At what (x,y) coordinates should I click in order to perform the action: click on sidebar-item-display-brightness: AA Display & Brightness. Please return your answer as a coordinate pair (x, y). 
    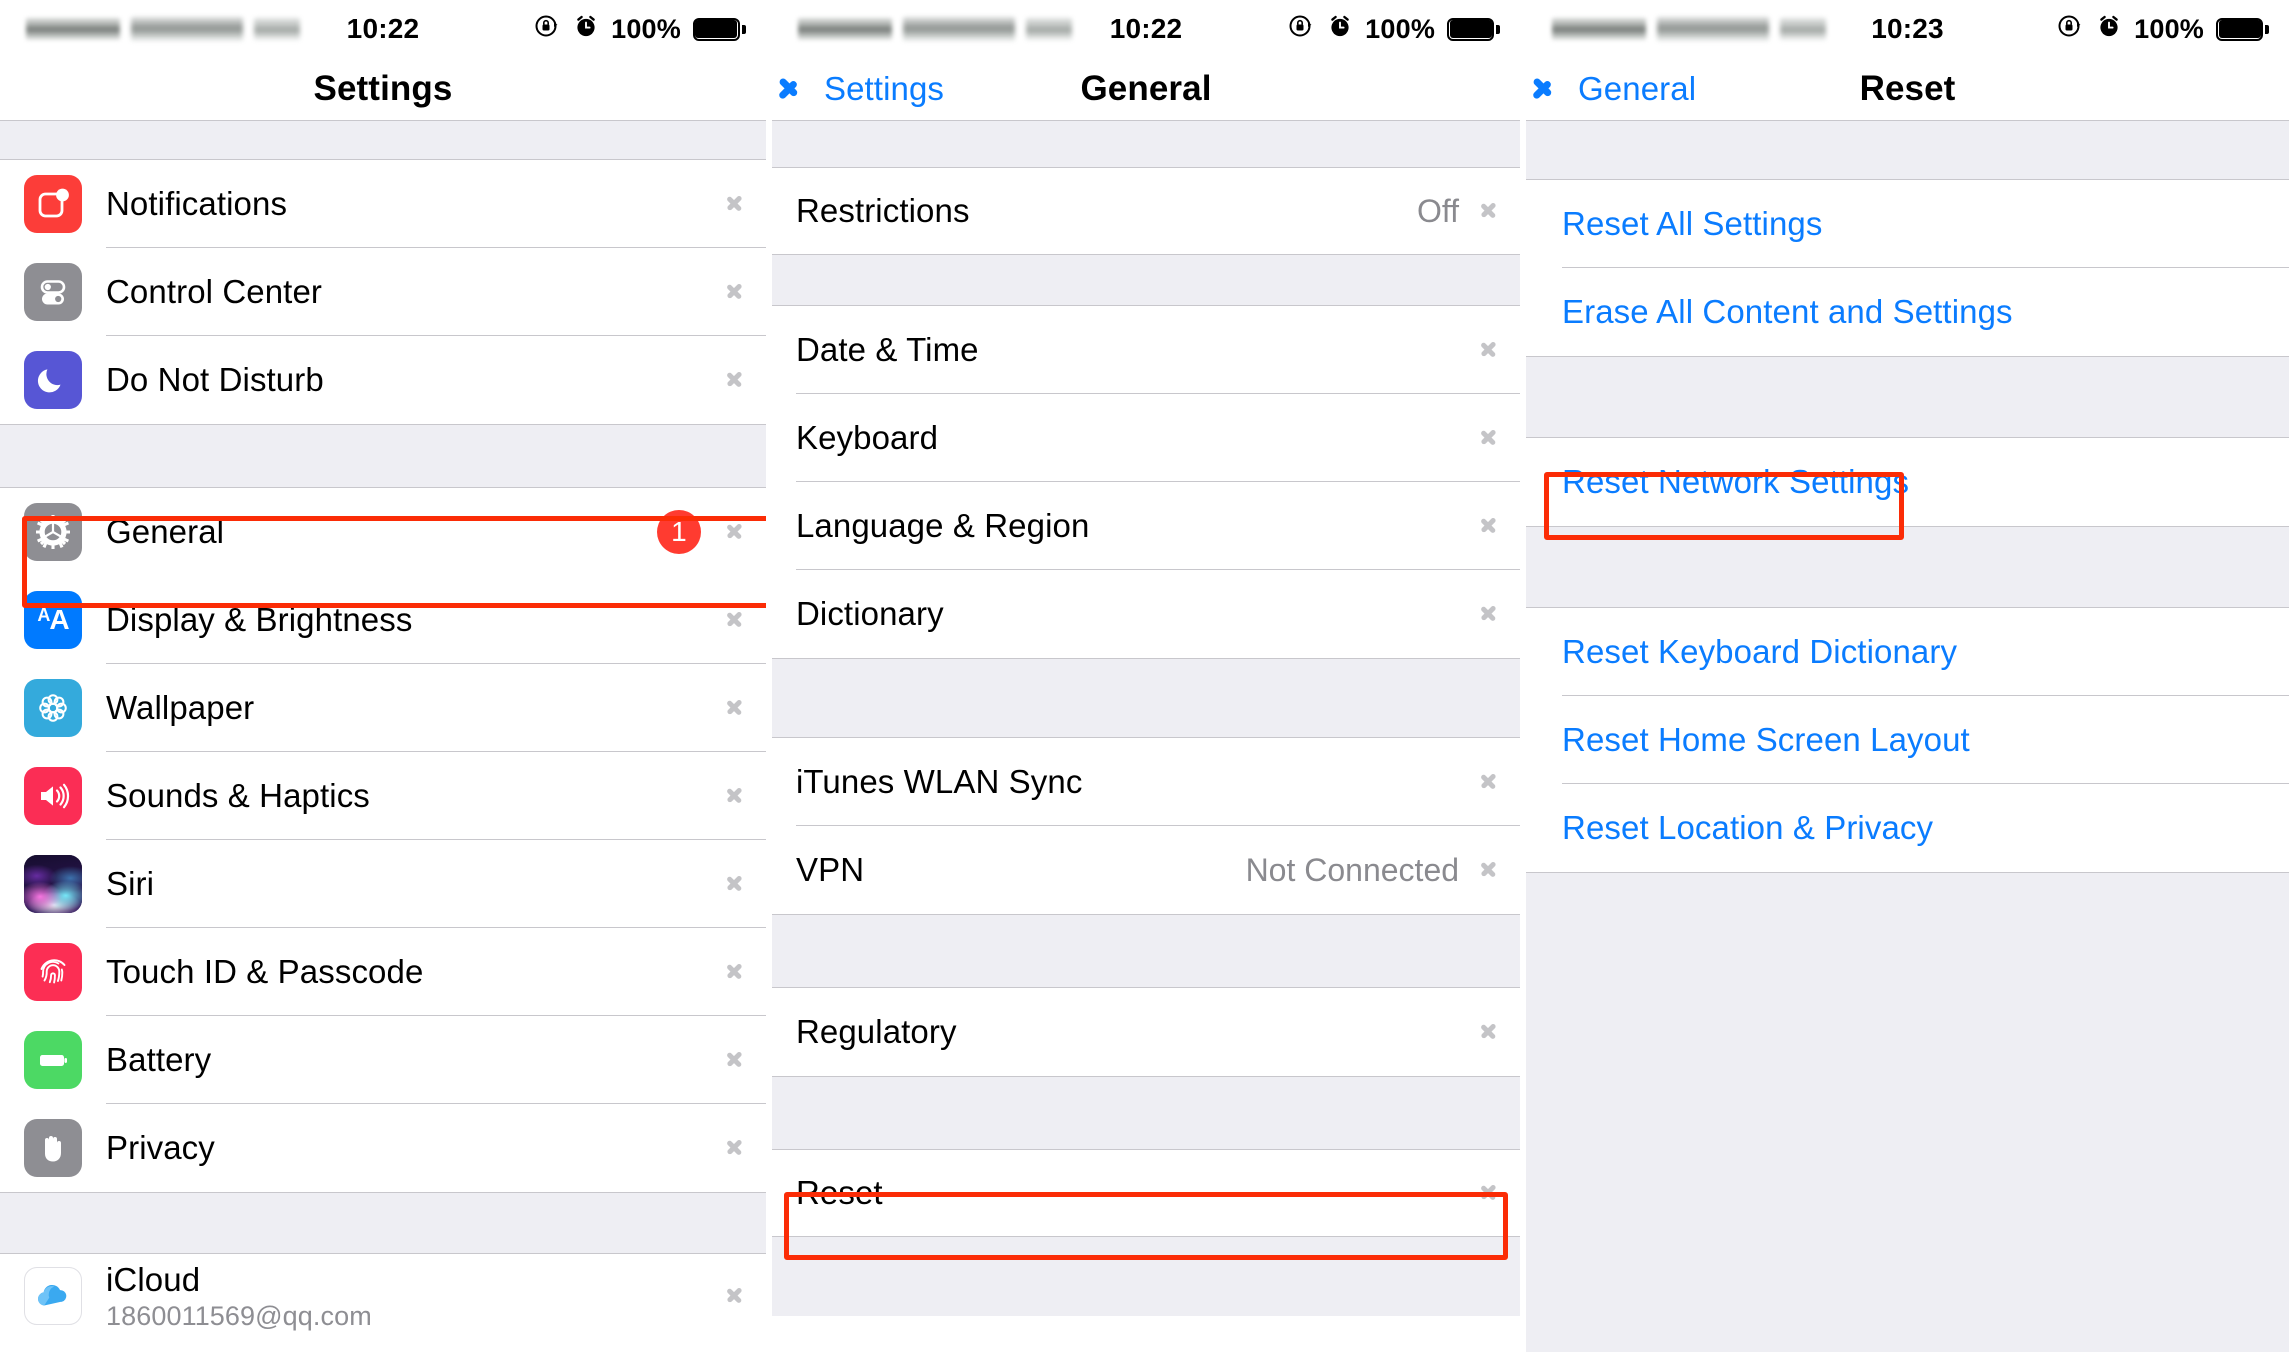
    Looking at the image, I should click on (383, 620).